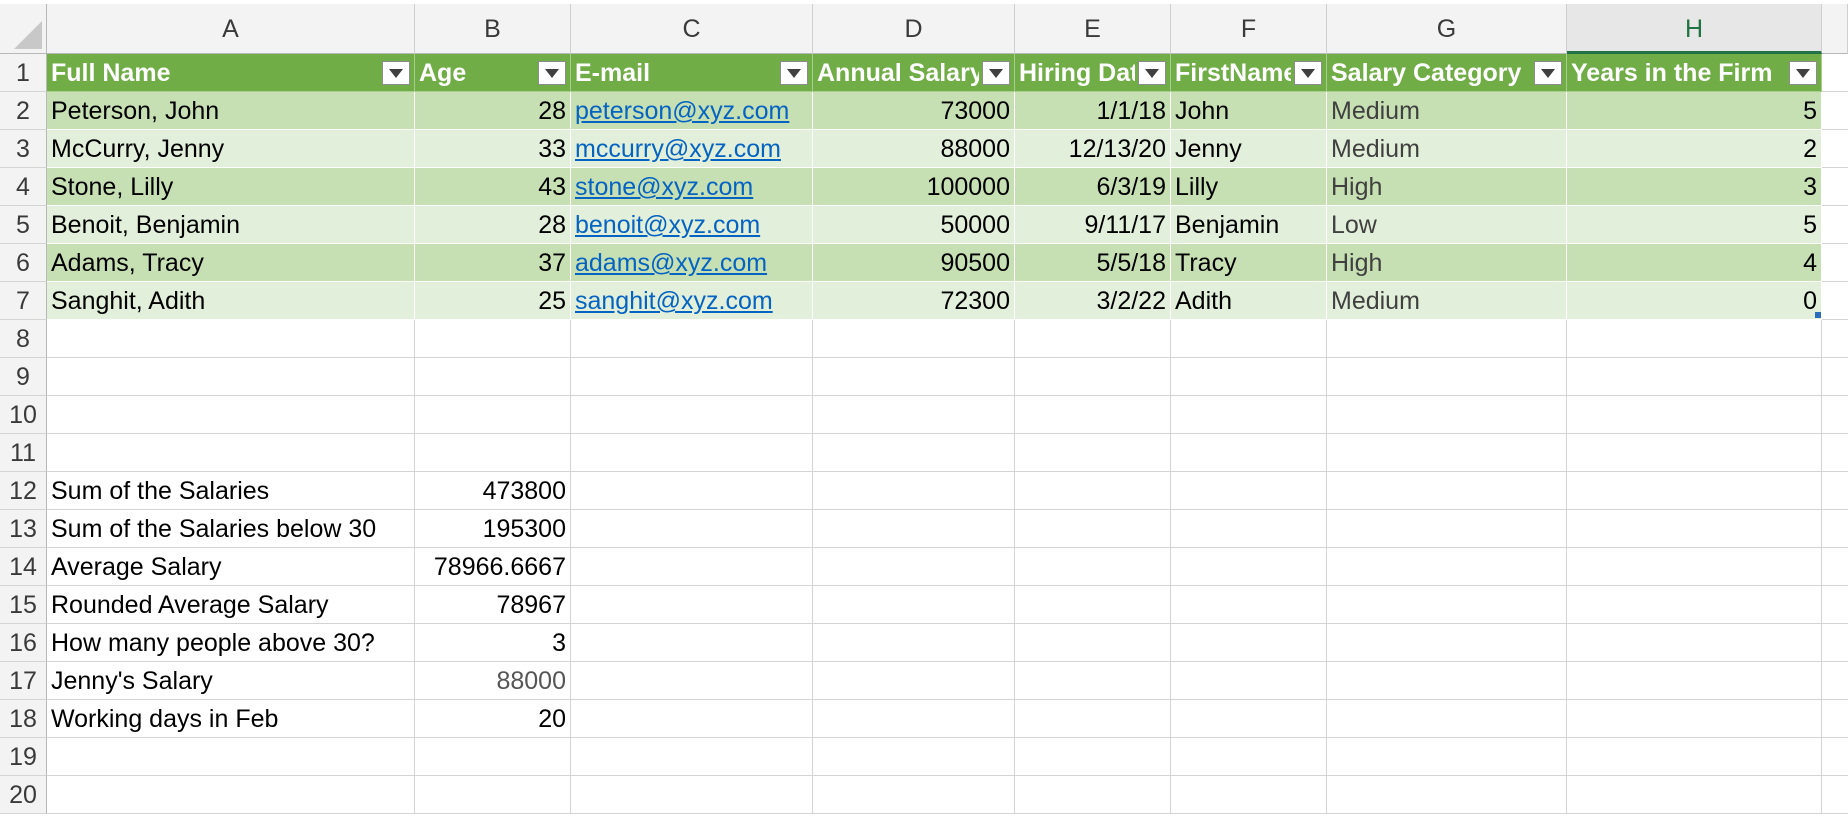  I want to click on table-cell: 25, so click(493, 301).